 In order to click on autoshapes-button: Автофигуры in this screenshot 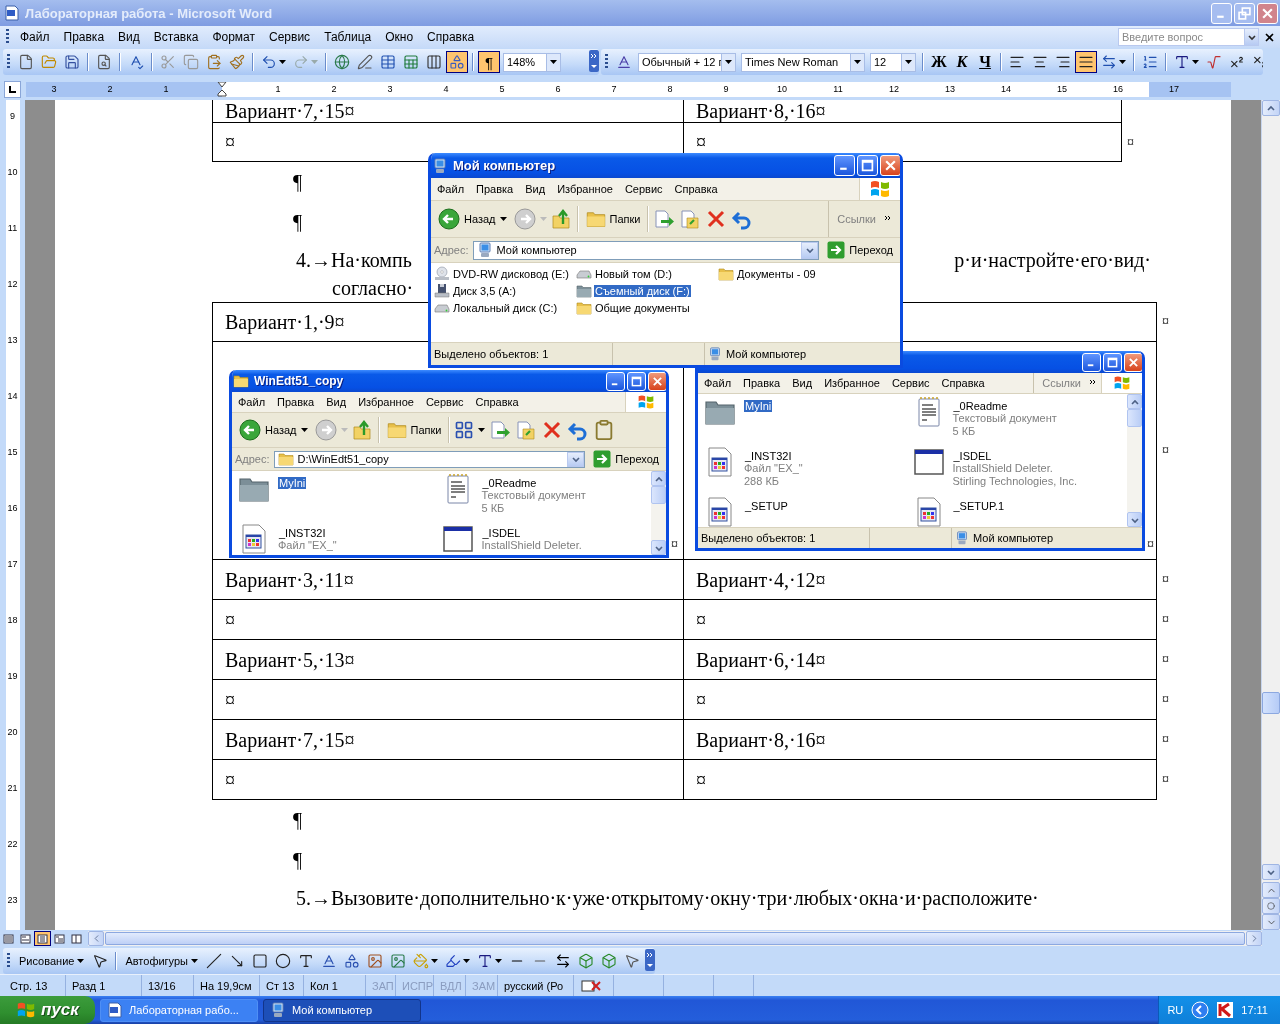, I will do `click(161, 960)`.